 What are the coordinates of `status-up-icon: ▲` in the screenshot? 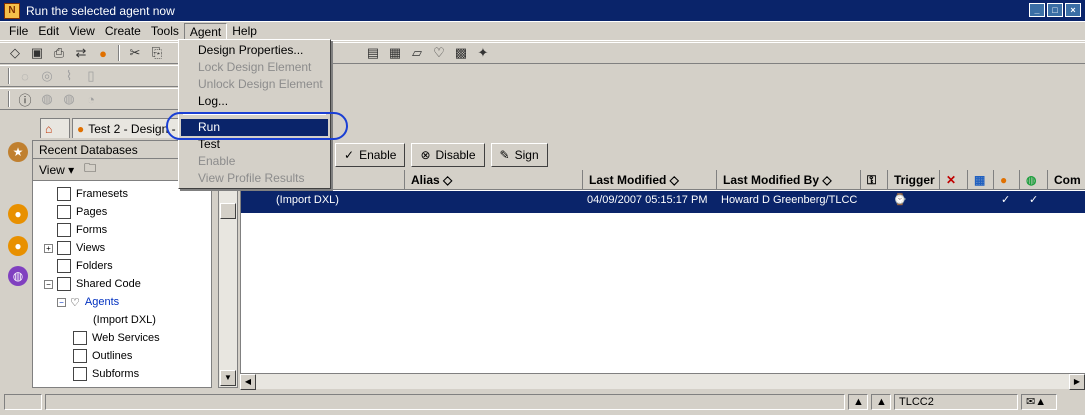 It's located at (858, 402).